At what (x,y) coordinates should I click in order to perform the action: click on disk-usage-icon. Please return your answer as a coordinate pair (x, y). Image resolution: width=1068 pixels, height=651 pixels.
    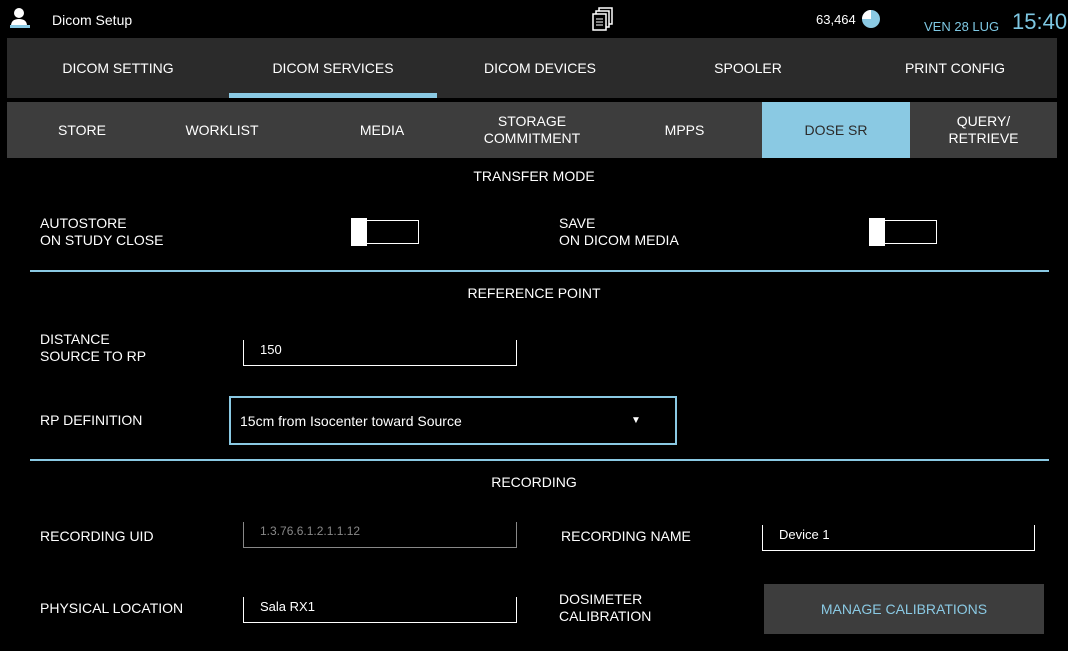
    Looking at the image, I should click on (871, 19).